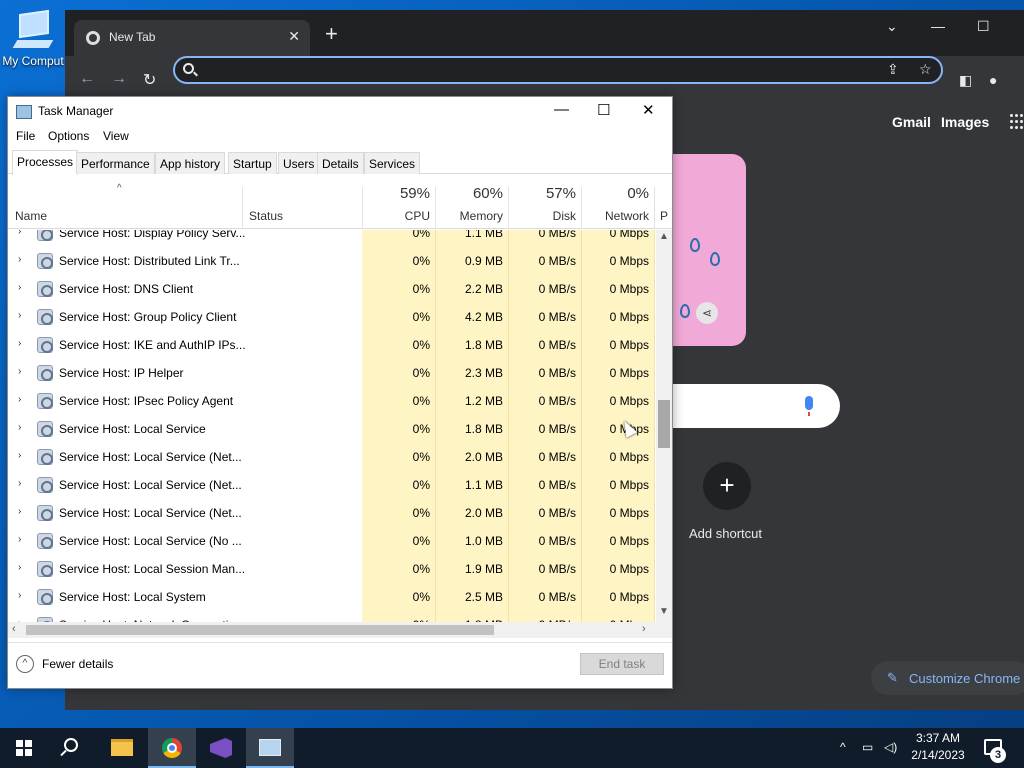  What do you see at coordinates (24, 748) in the screenshot?
I see `start-button` at bounding box center [24, 748].